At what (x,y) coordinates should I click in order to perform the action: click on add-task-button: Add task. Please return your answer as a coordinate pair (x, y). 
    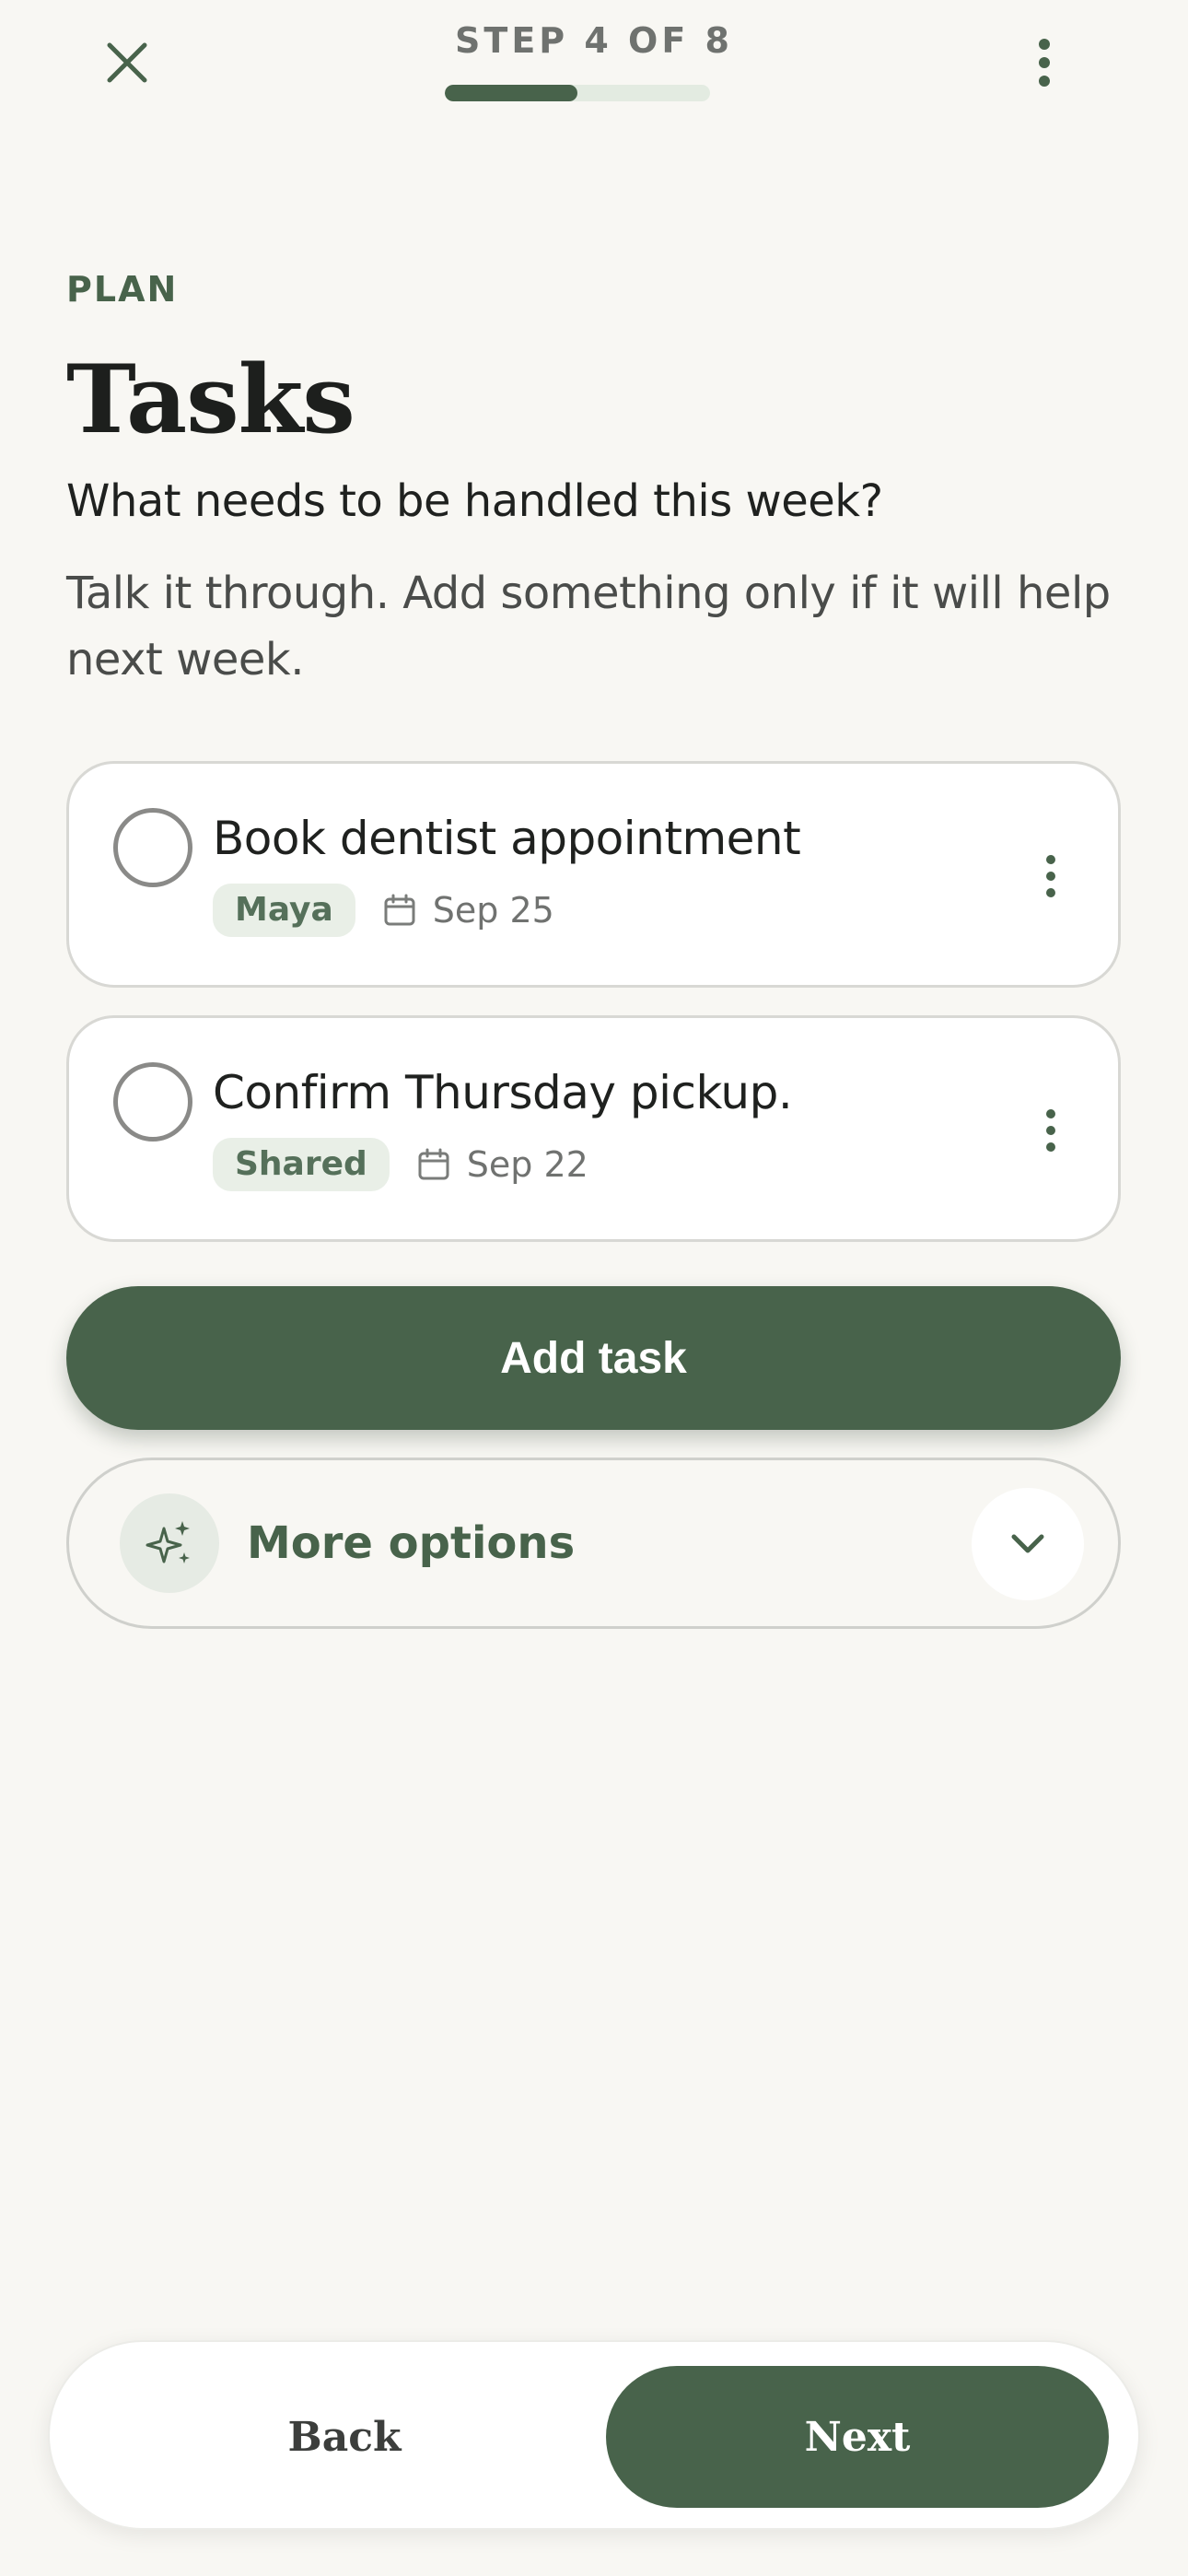
    Looking at the image, I should click on (593, 1358).